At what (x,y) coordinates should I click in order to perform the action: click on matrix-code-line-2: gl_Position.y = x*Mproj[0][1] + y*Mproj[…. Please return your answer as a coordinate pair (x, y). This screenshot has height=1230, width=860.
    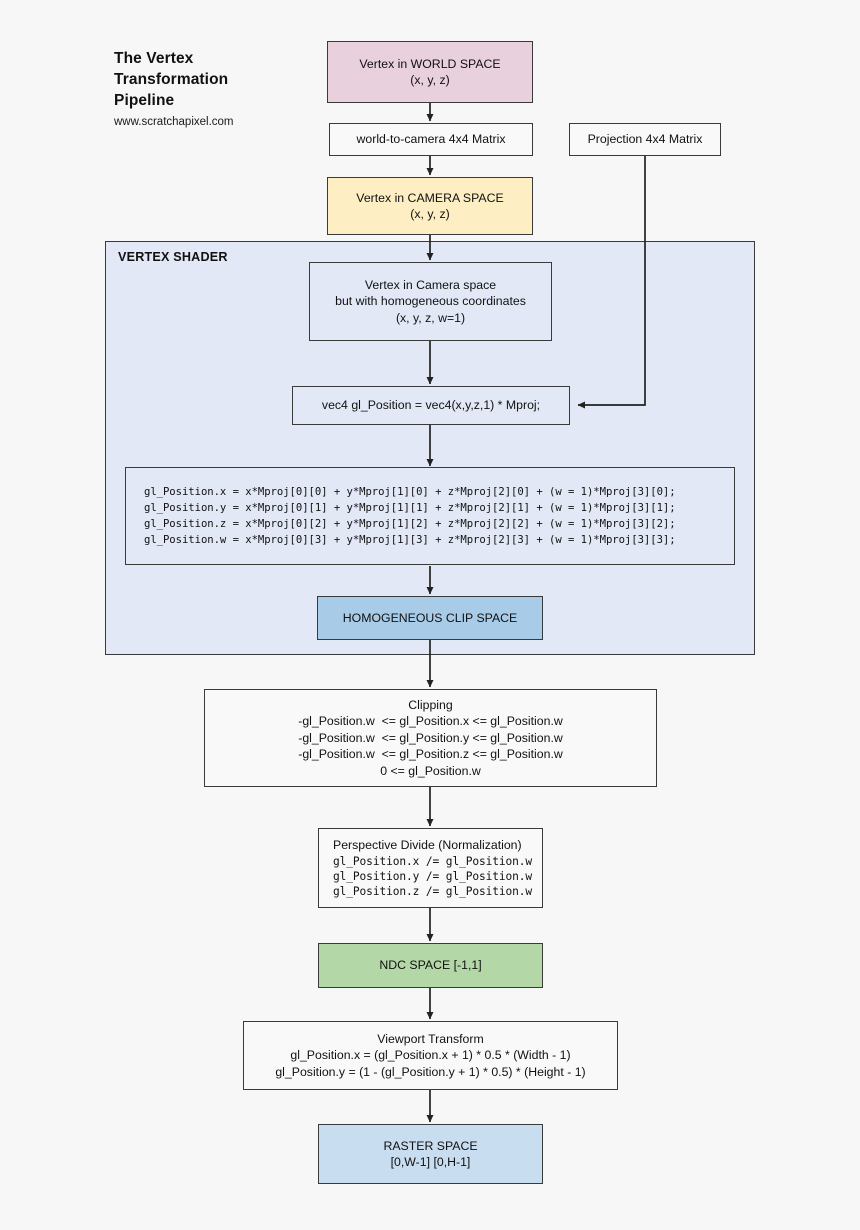
    Looking at the image, I should click on (410, 508).